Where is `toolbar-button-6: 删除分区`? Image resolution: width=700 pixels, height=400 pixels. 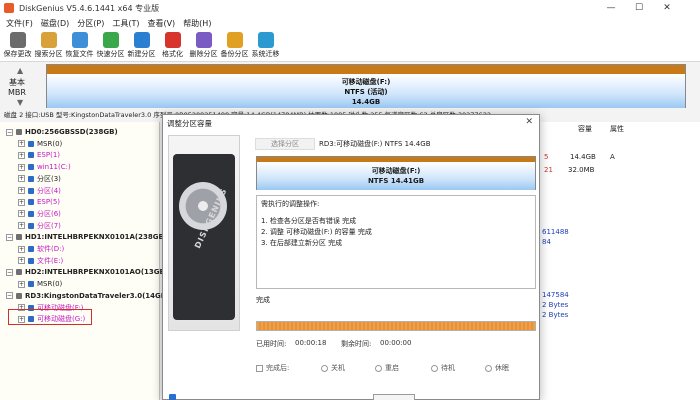
toolbar-button-6: 删除分区 is located at coordinates (203, 46).